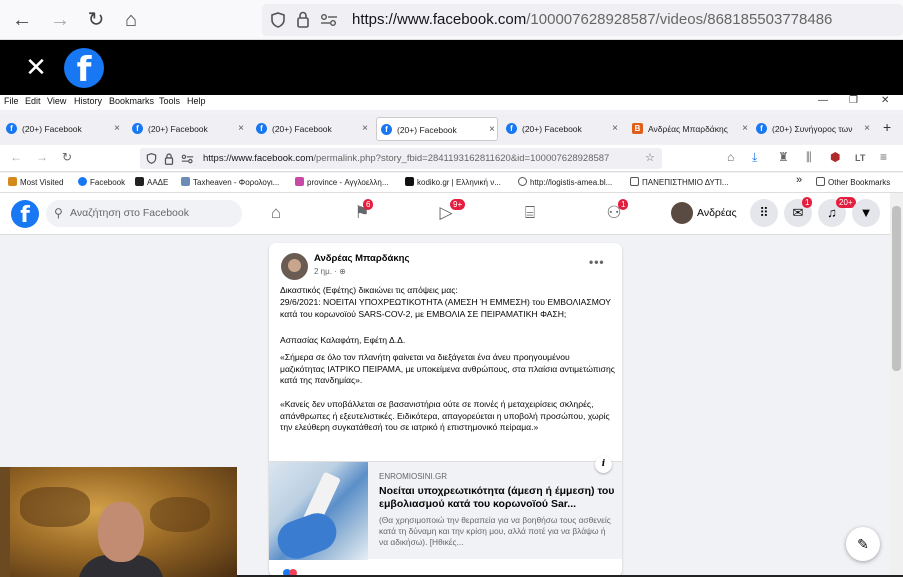  Describe the element at coordinates (650, 158) in the screenshot. I see `bookmark-star-icon: ☆` at that location.